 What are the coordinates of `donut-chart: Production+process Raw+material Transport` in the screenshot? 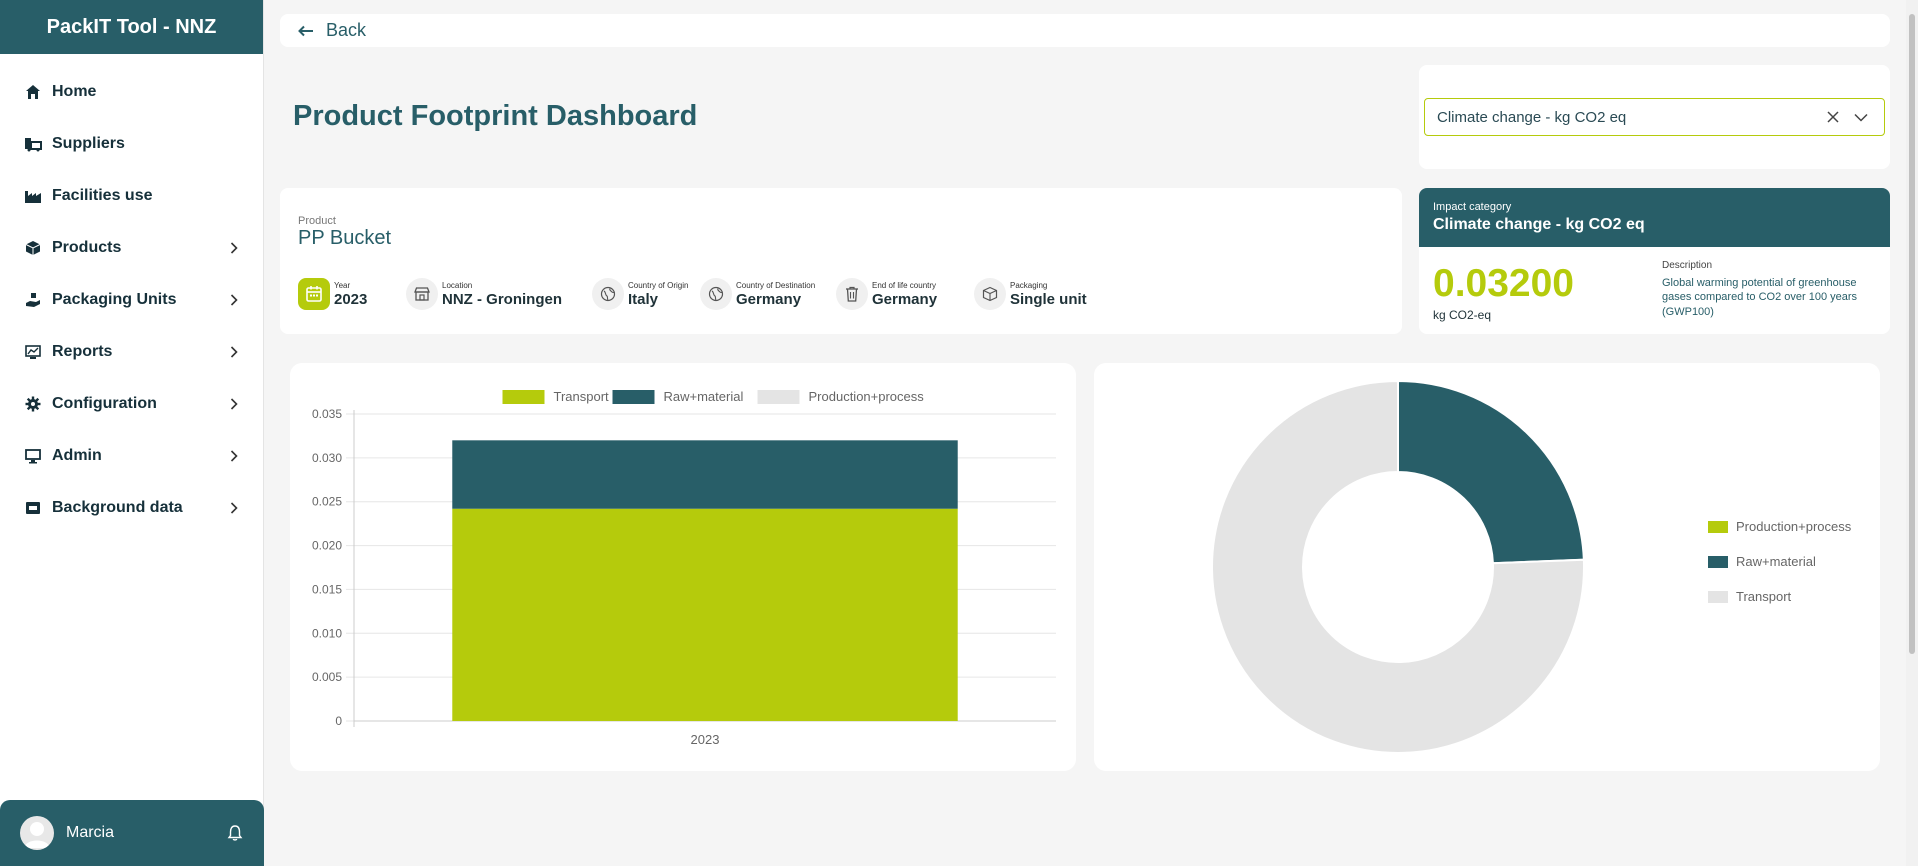 It's located at (1531, 566).